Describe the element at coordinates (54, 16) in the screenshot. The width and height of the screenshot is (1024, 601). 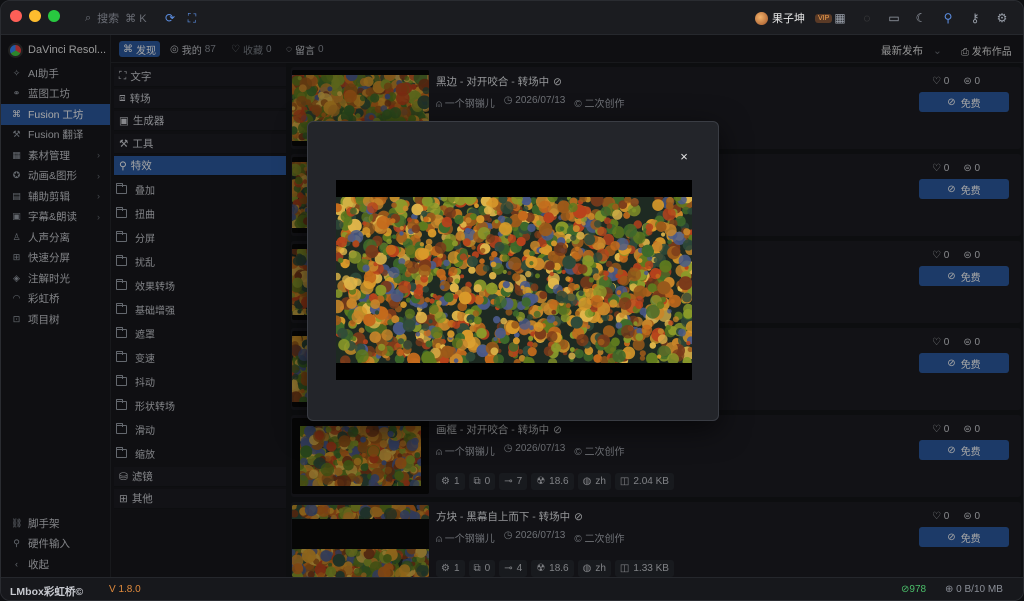
I see `maximize-window-button` at that location.